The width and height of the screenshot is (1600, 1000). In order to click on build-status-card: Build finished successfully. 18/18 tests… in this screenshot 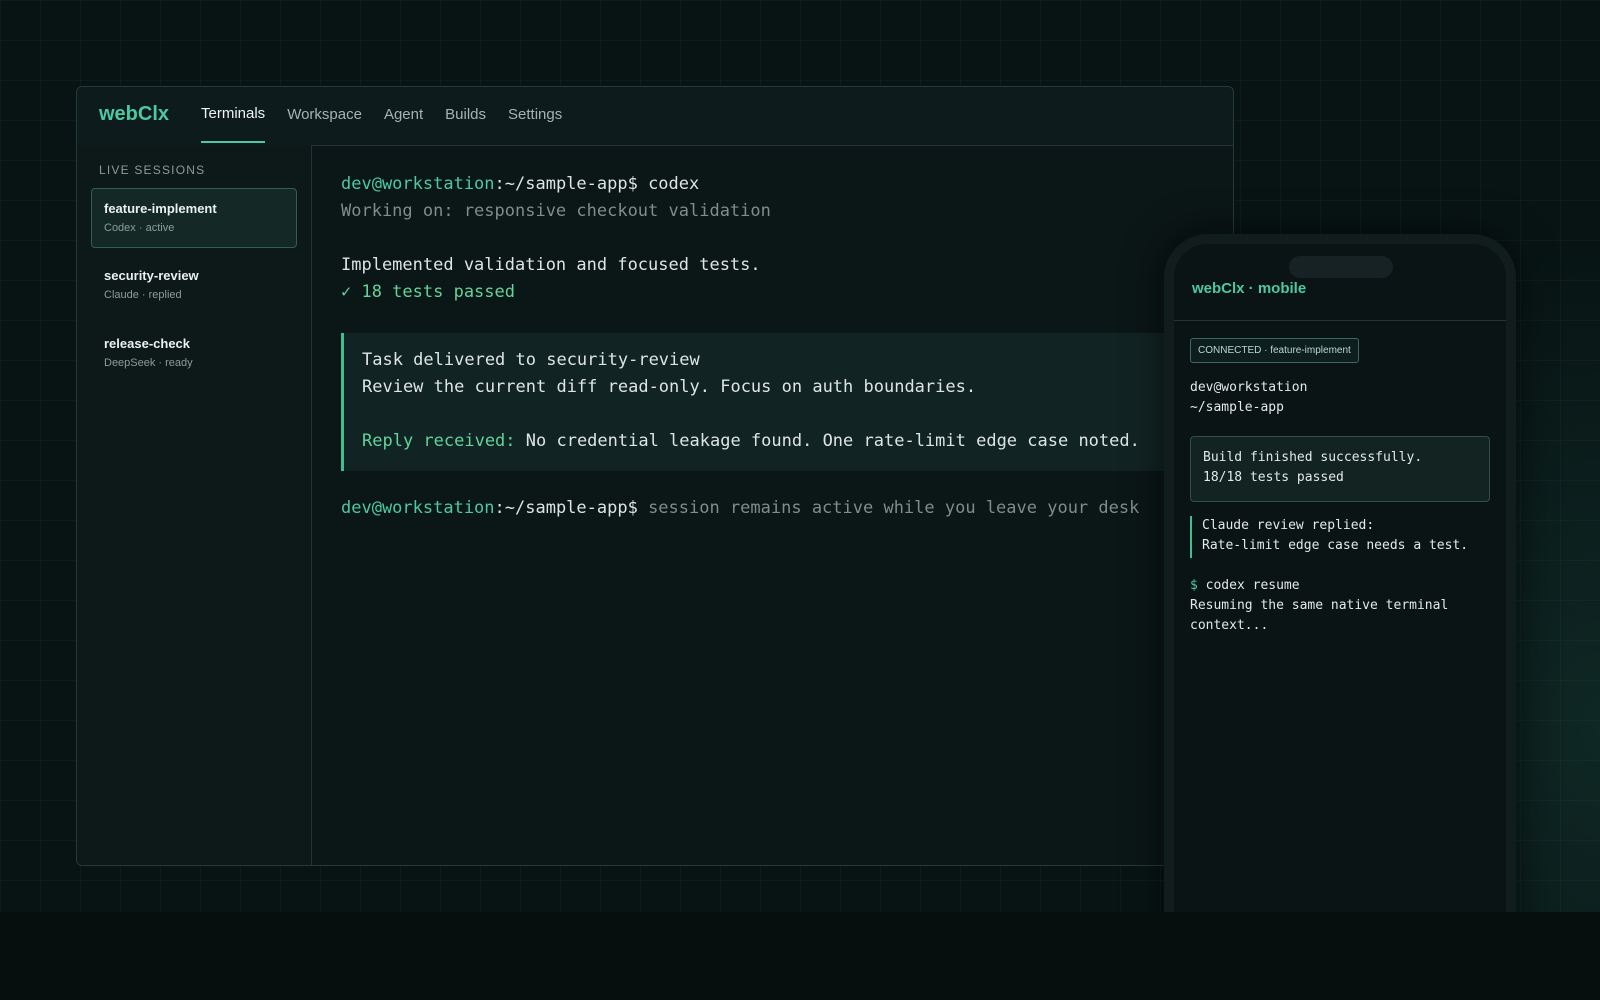, I will do `click(1340, 469)`.